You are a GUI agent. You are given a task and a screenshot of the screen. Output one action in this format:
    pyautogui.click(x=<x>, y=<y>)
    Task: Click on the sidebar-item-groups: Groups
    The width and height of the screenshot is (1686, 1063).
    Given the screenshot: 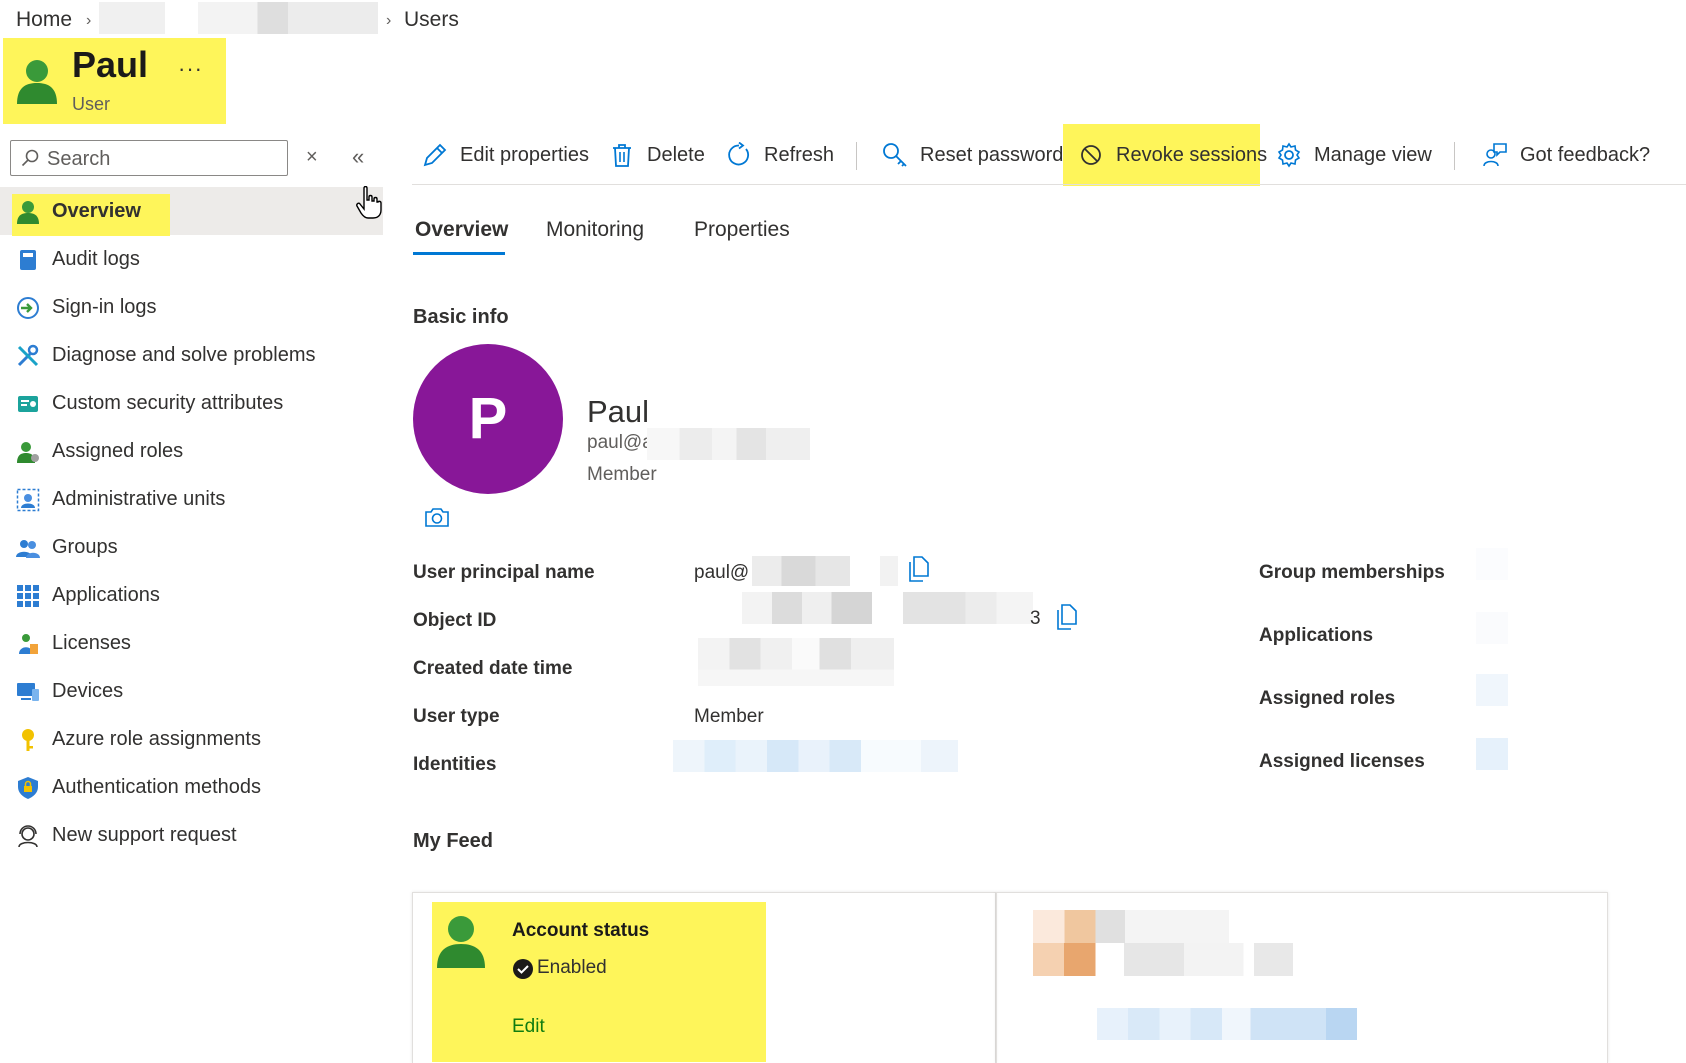 What is the action you would take?
    pyautogui.click(x=191, y=548)
    